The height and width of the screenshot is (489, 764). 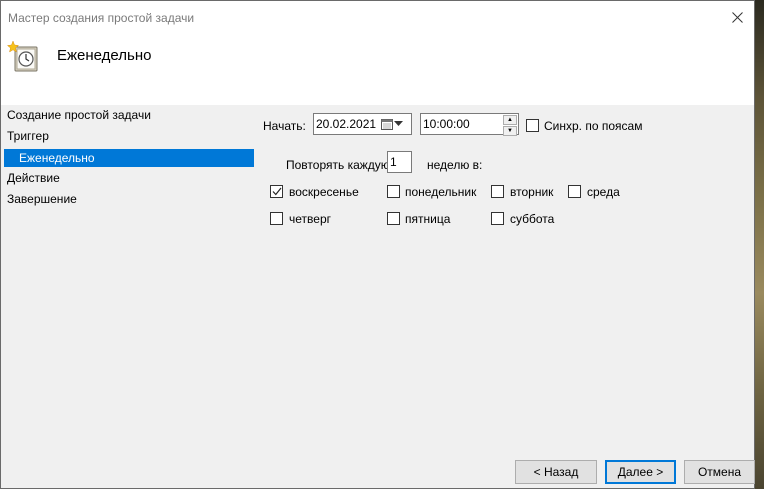 I want to click on task-scheduler-icon, so click(x=22, y=56).